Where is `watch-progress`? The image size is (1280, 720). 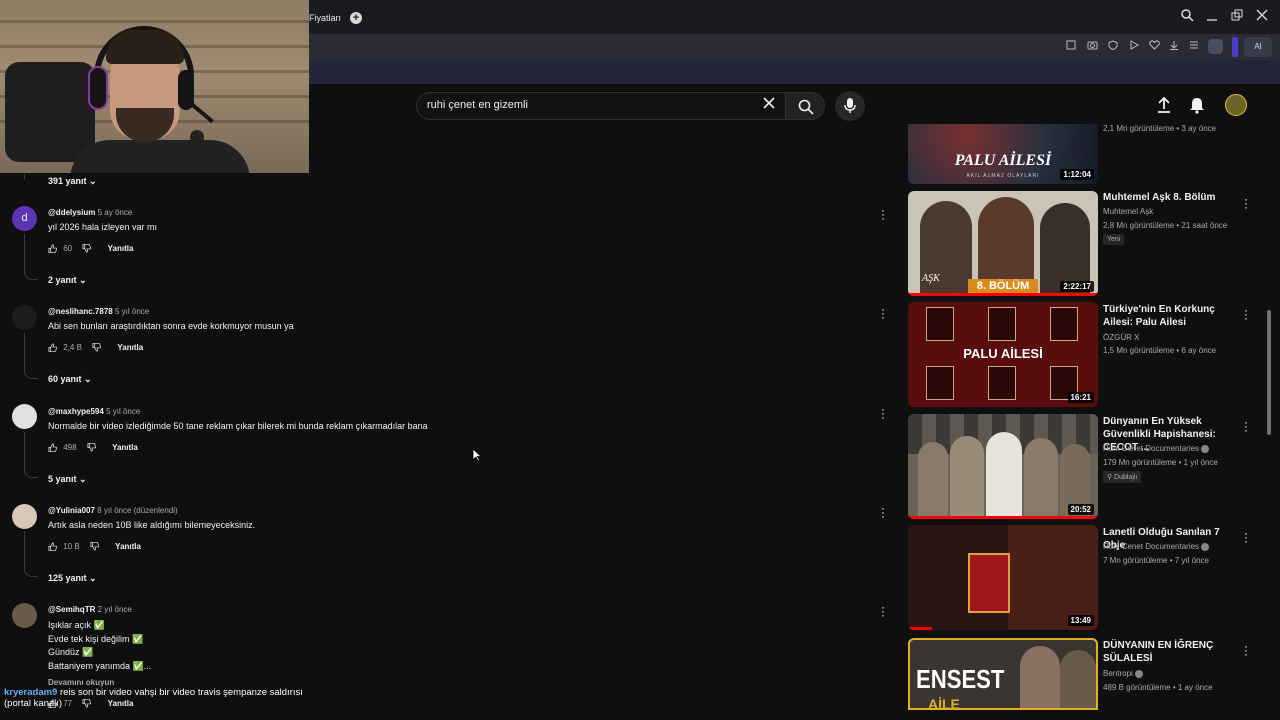
watch-progress is located at coordinates (1003, 517).